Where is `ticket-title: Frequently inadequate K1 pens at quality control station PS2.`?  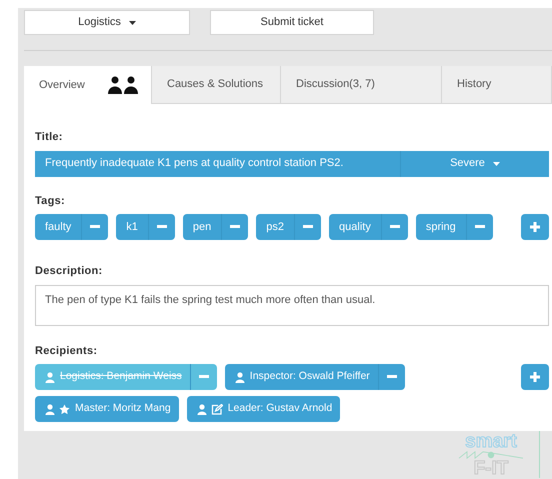
ticket-title: Frequently inadequate K1 pens at quality control station PS2. is located at coordinates (194, 164).